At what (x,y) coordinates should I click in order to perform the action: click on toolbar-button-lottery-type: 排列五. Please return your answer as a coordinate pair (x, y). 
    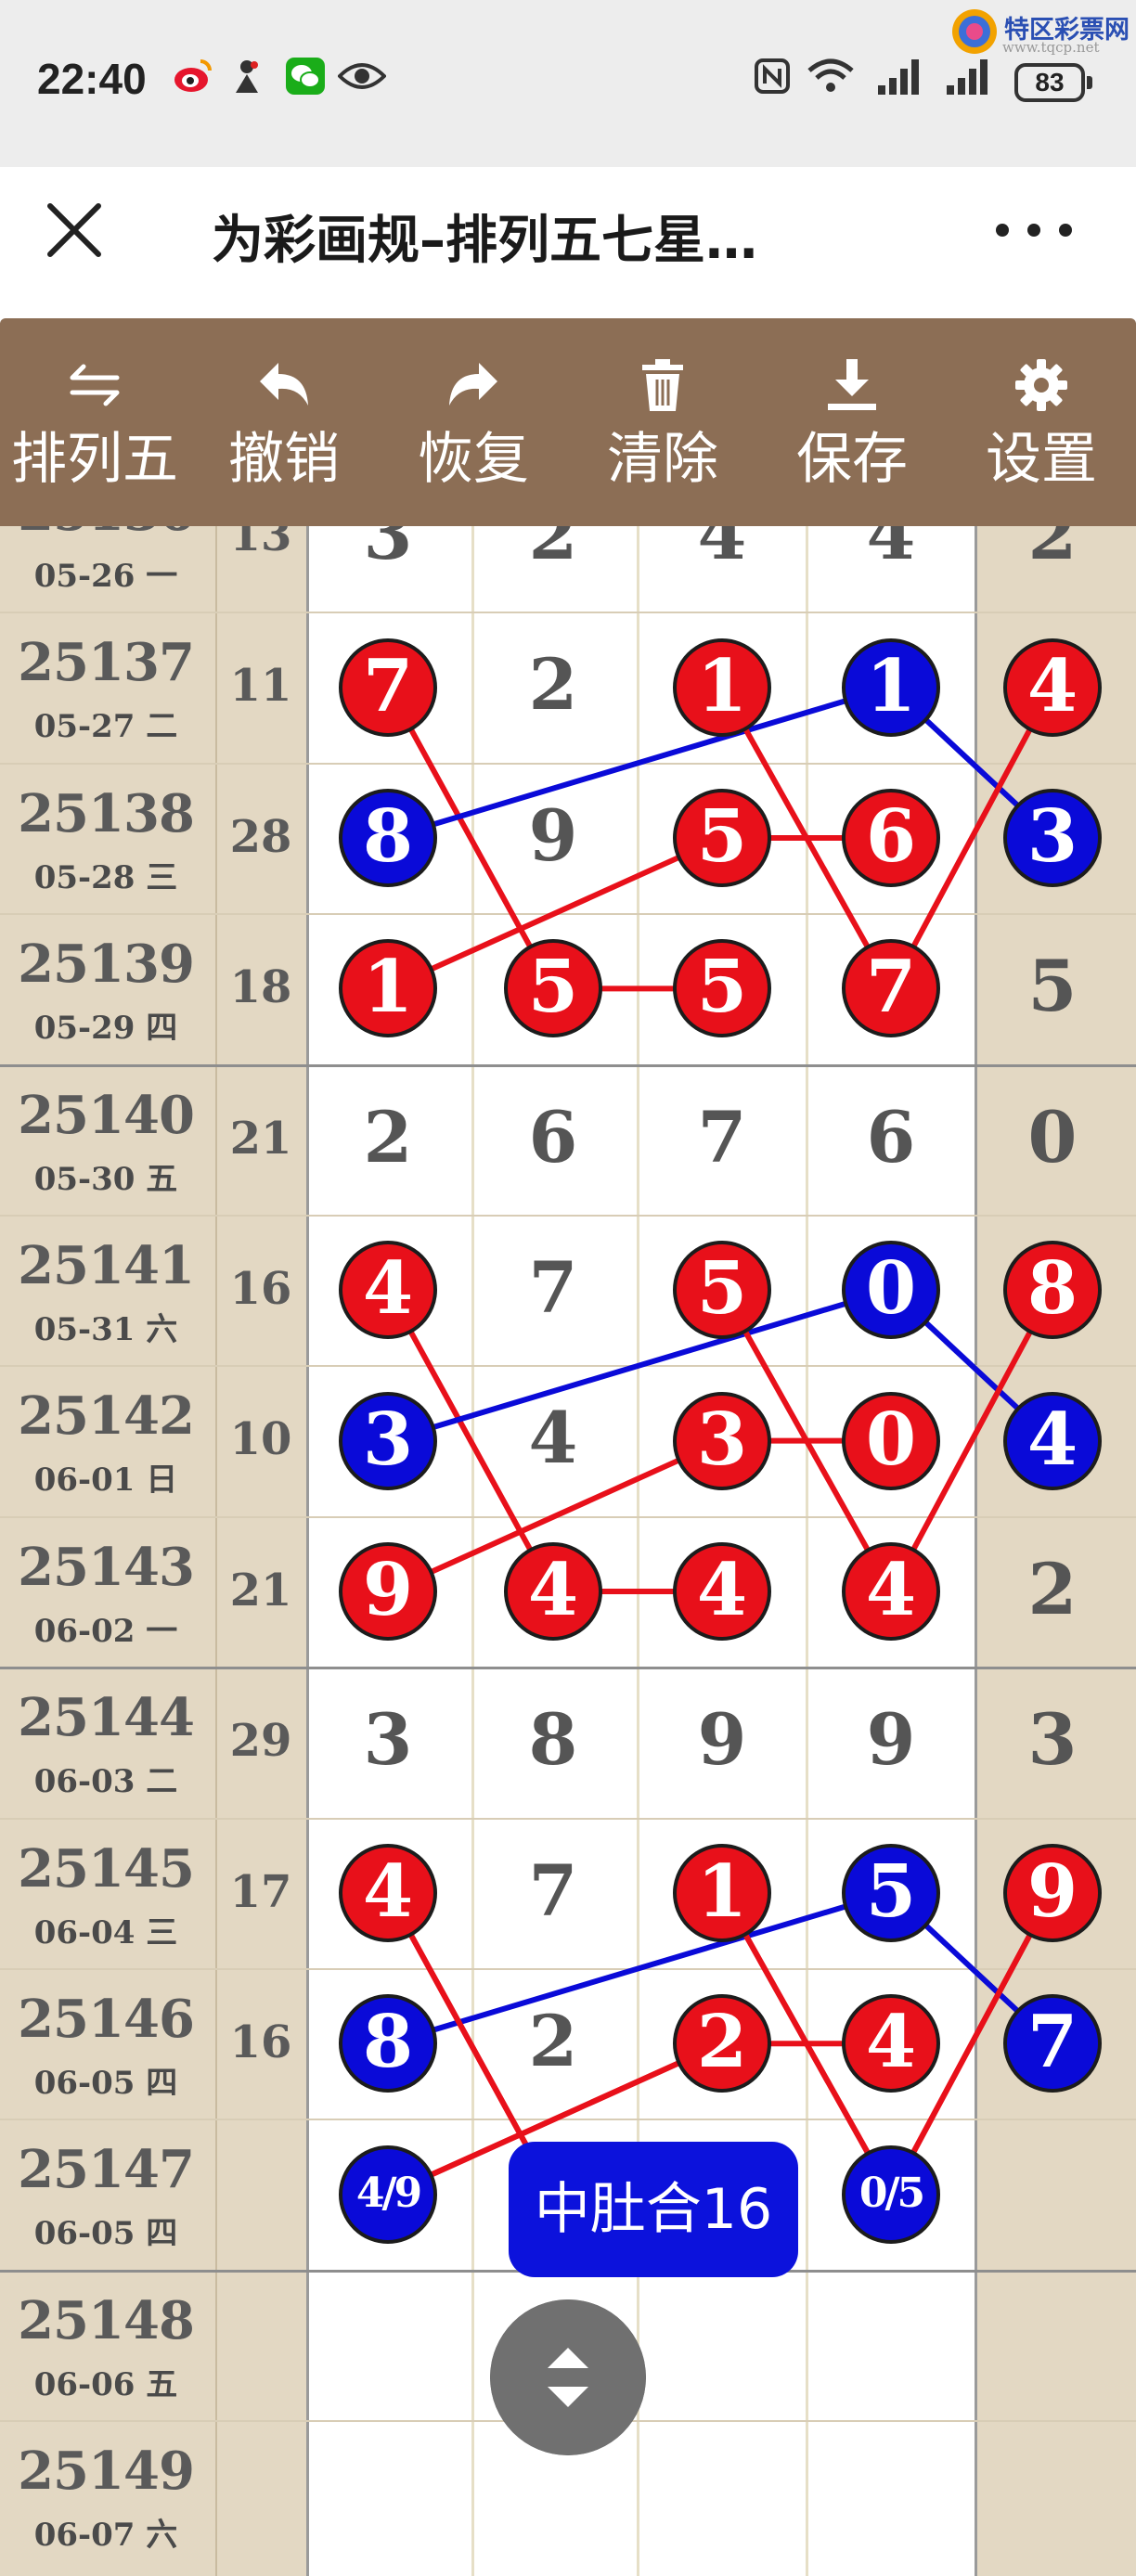
    Looking at the image, I should click on (94, 422).